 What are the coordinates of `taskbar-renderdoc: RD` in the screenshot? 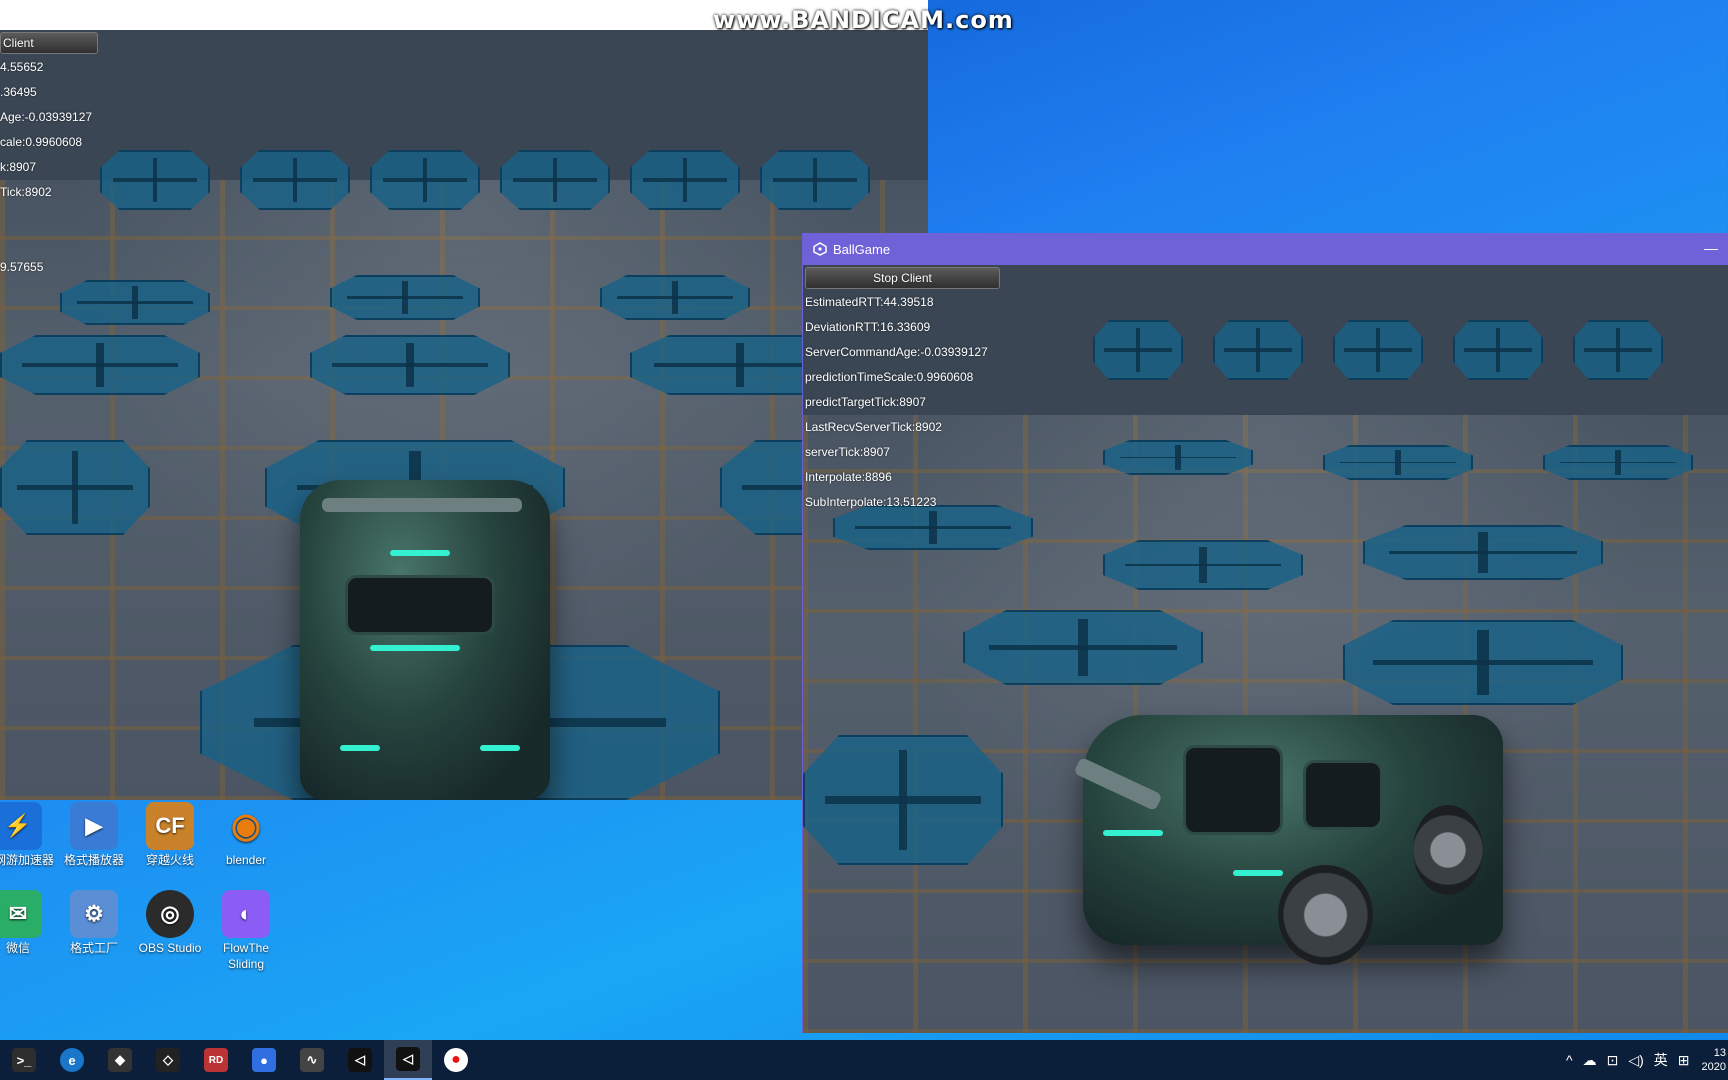 It's located at (216, 1060).